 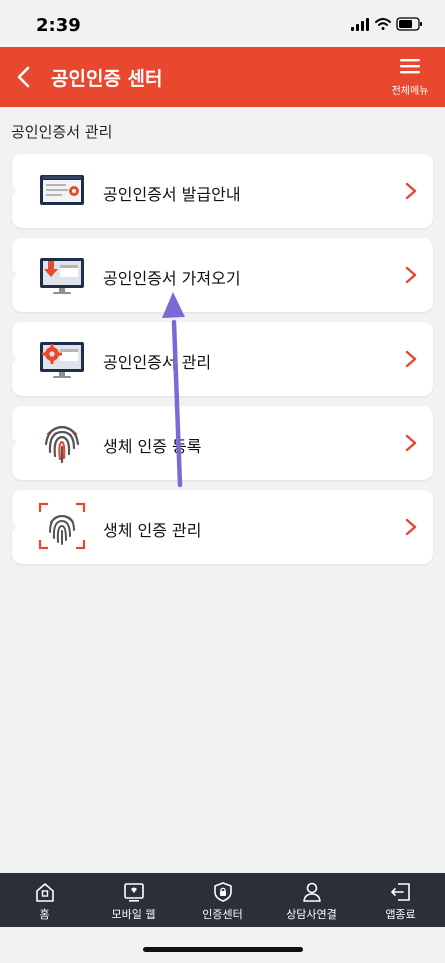 I want to click on gear-monitor-icon, so click(x=62, y=360).